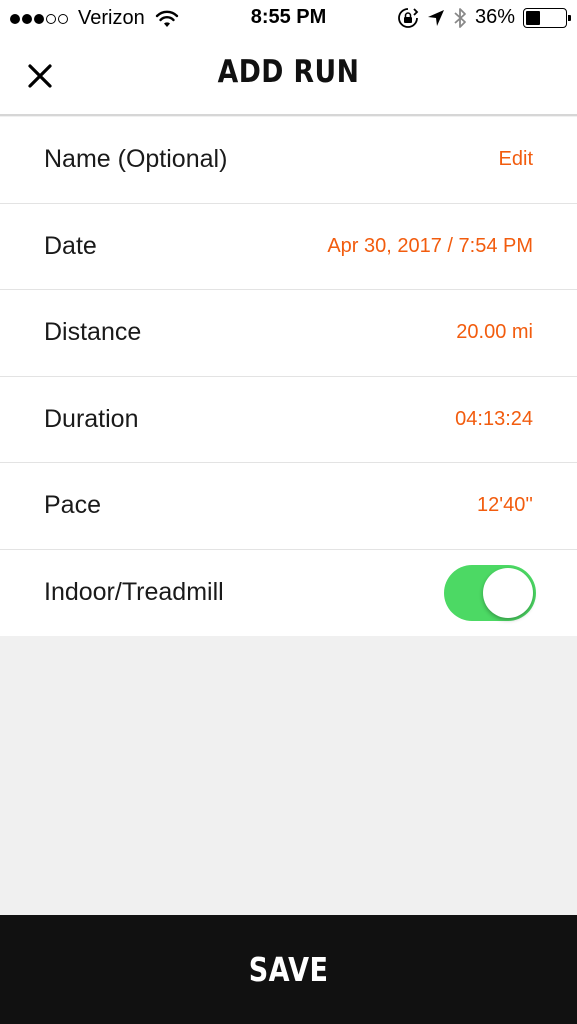 This screenshot has height=1024, width=577. What do you see at coordinates (505, 505) in the screenshot?
I see `pace-value: 12'40''` at bounding box center [505, 505].